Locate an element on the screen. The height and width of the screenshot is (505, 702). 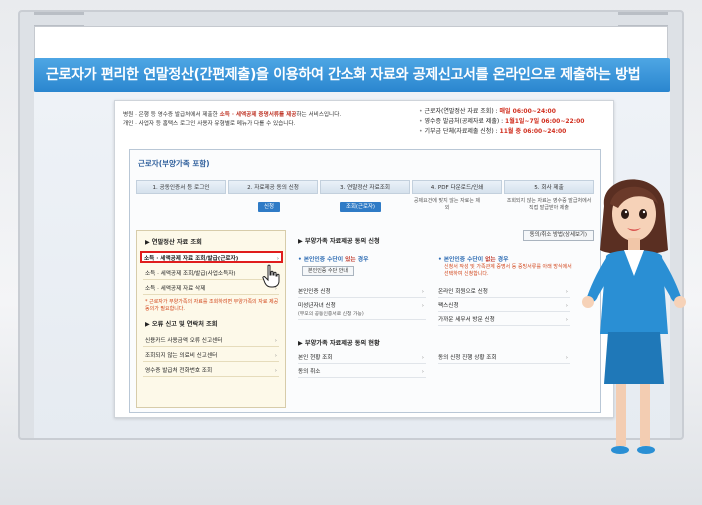
item-label: 동의 취소 is located at coordinates (309, 372).